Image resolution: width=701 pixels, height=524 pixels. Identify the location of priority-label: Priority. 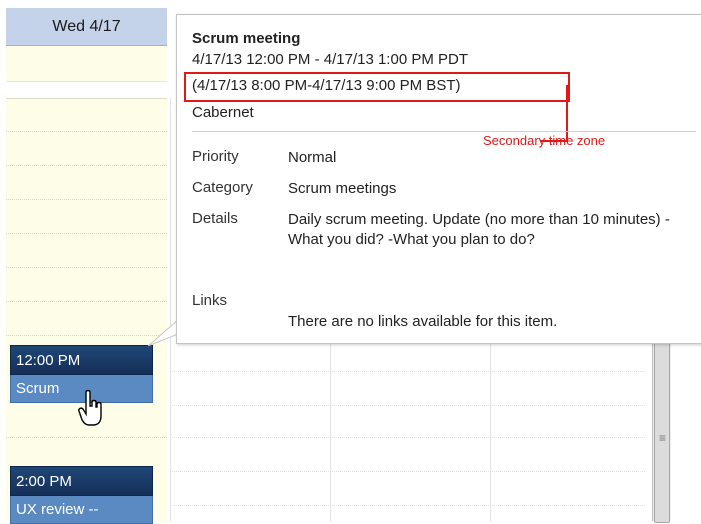
(215, 156).